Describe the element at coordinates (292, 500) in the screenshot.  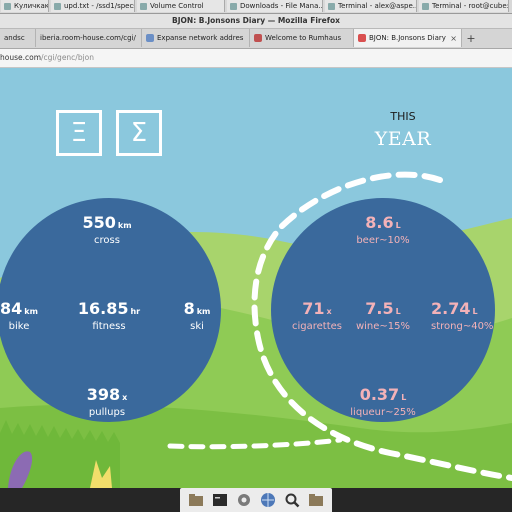
I see `search-icon` at that location.